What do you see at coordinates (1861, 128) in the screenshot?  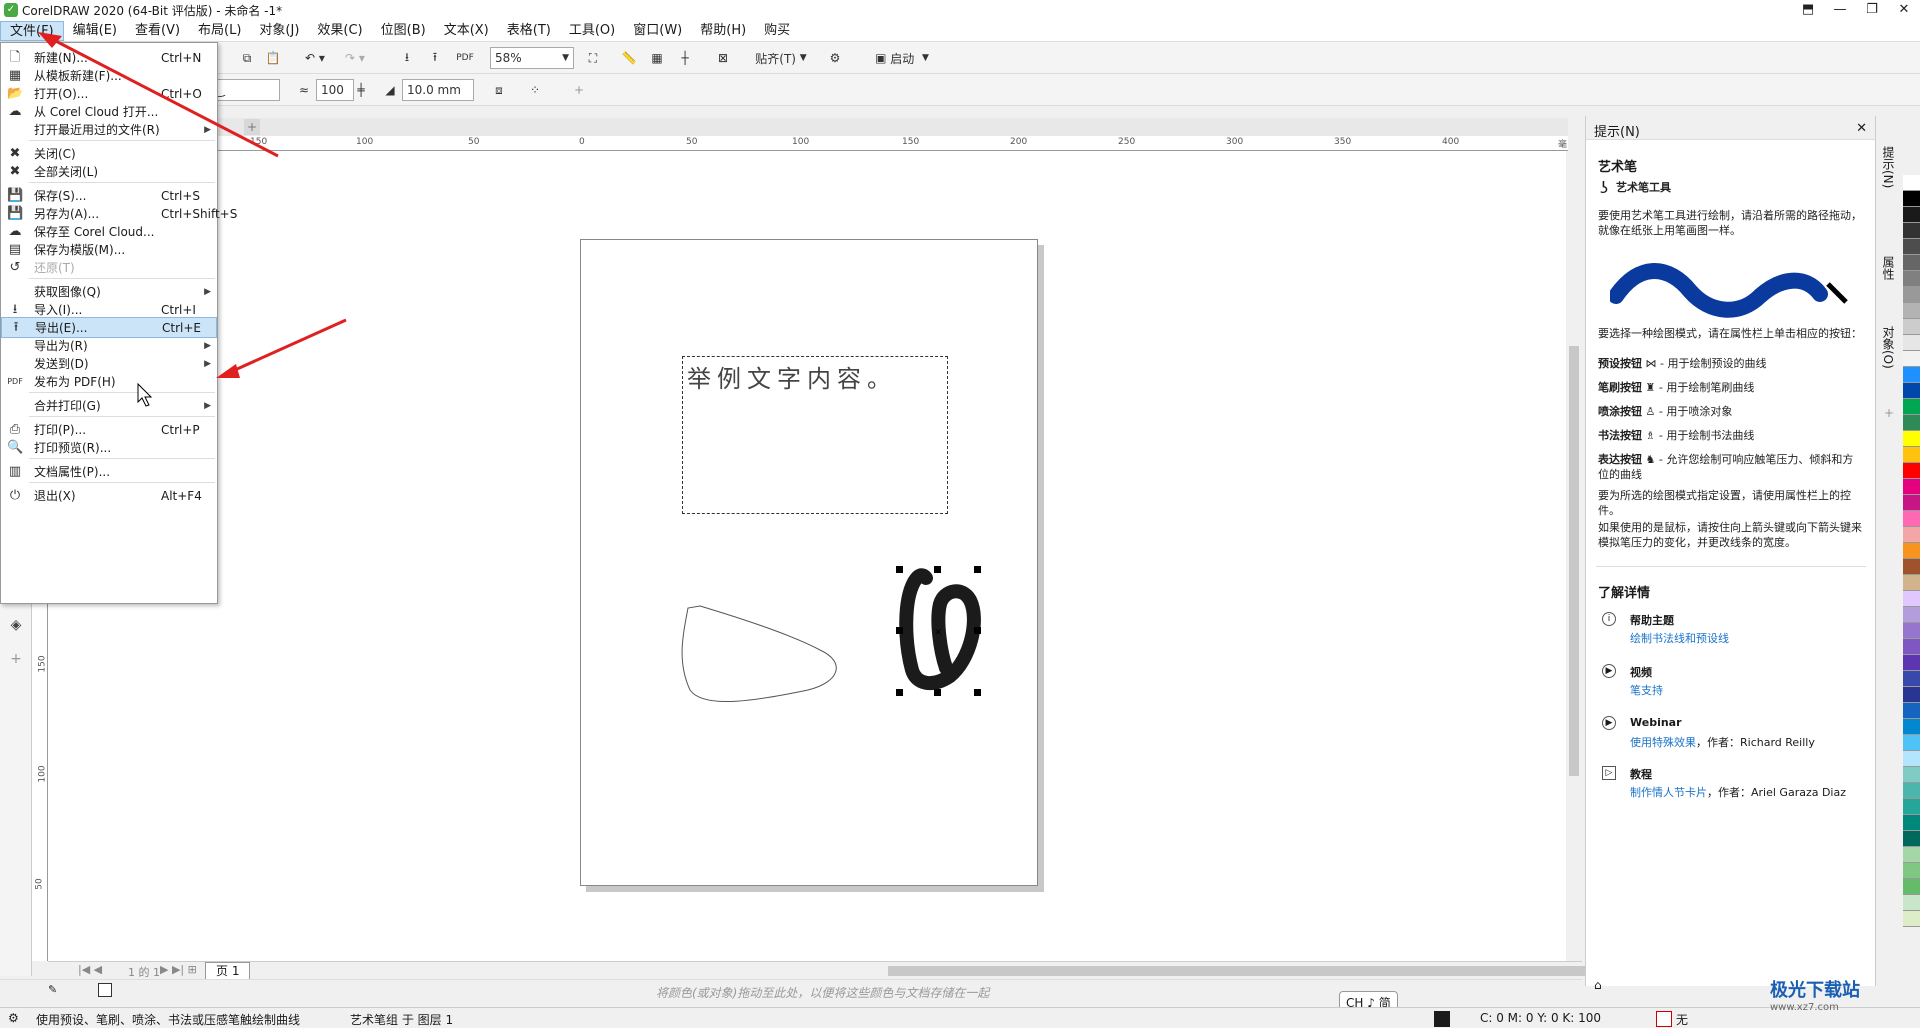 I see `docker-close-icon: ✕` at bounding box center [1861, 128].